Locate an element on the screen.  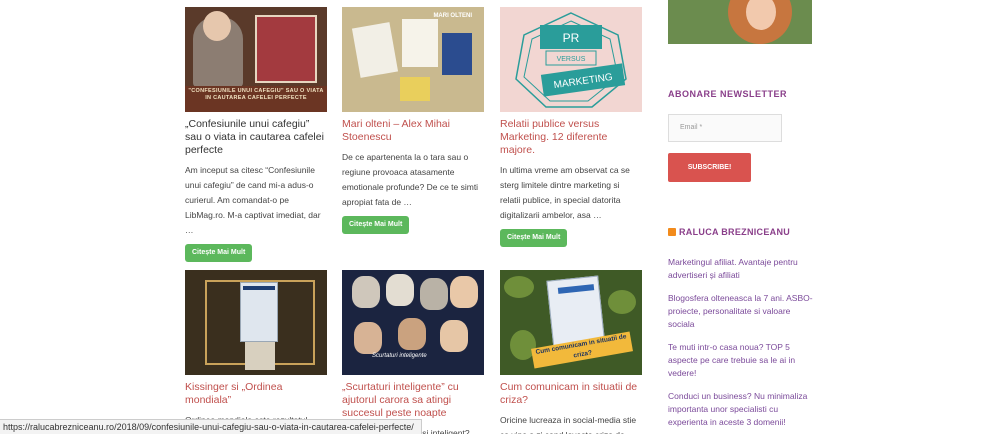
rss-widget-title: RALUCA BREZNICEANU is located at coordinates (729, 232).